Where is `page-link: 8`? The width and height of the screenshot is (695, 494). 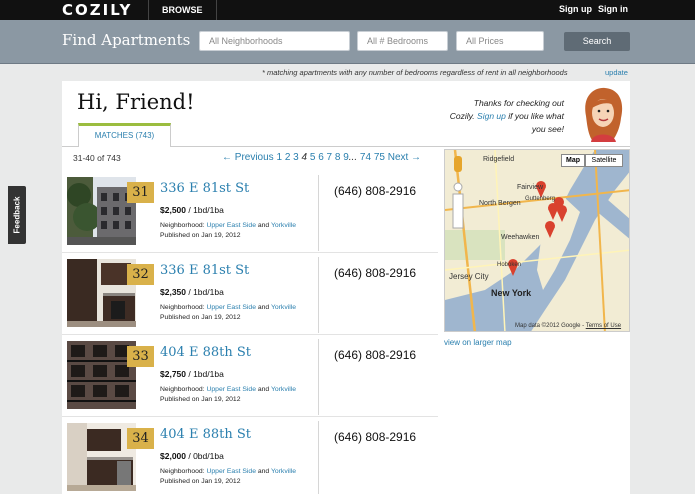 page-link: 8 is located at coordinates (338, 157).